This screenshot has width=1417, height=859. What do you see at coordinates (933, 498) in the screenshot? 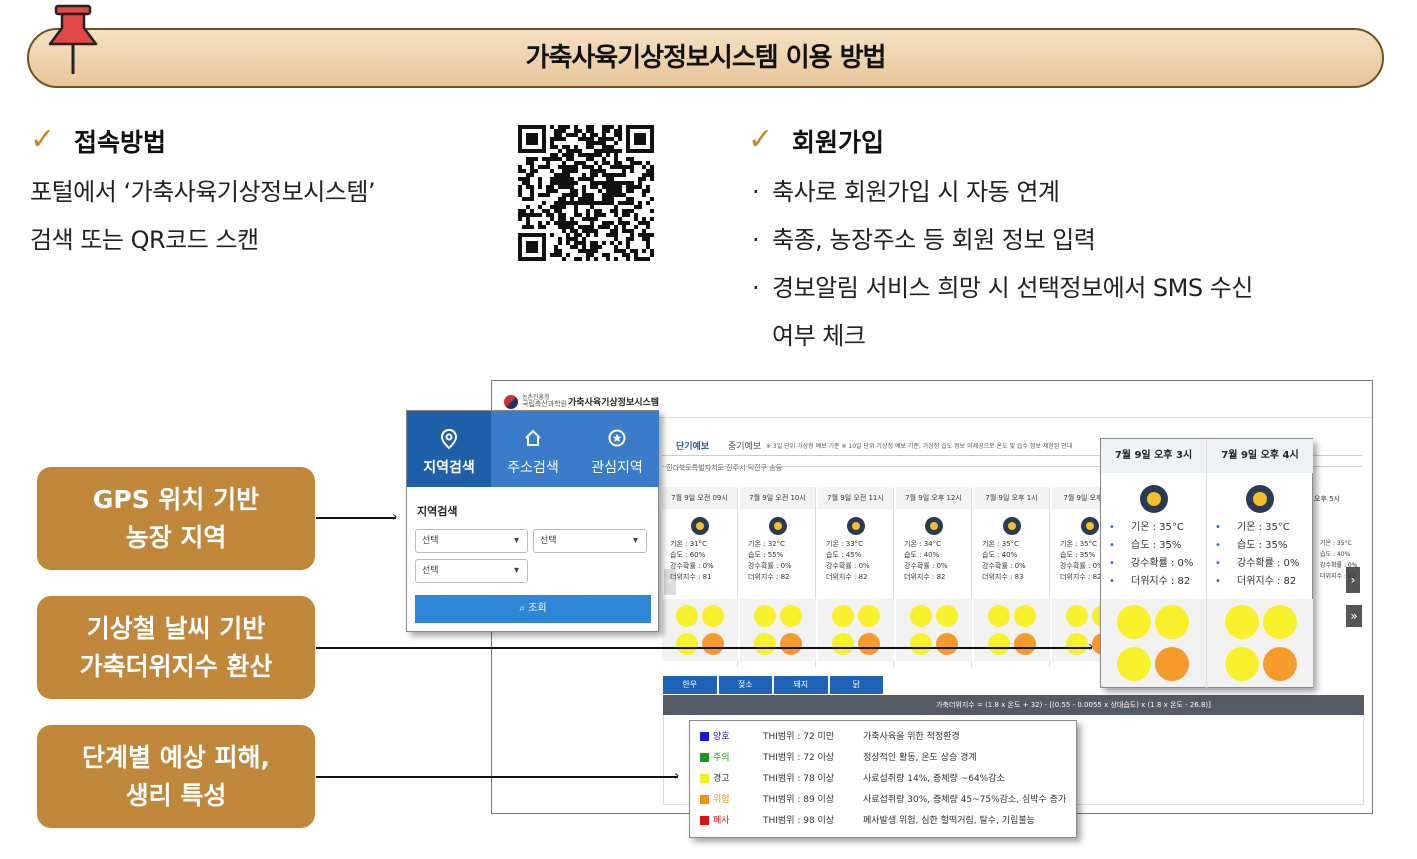
I see `forecast-time: 7월 9일 오후 12시` at bounding box center [933, 498].